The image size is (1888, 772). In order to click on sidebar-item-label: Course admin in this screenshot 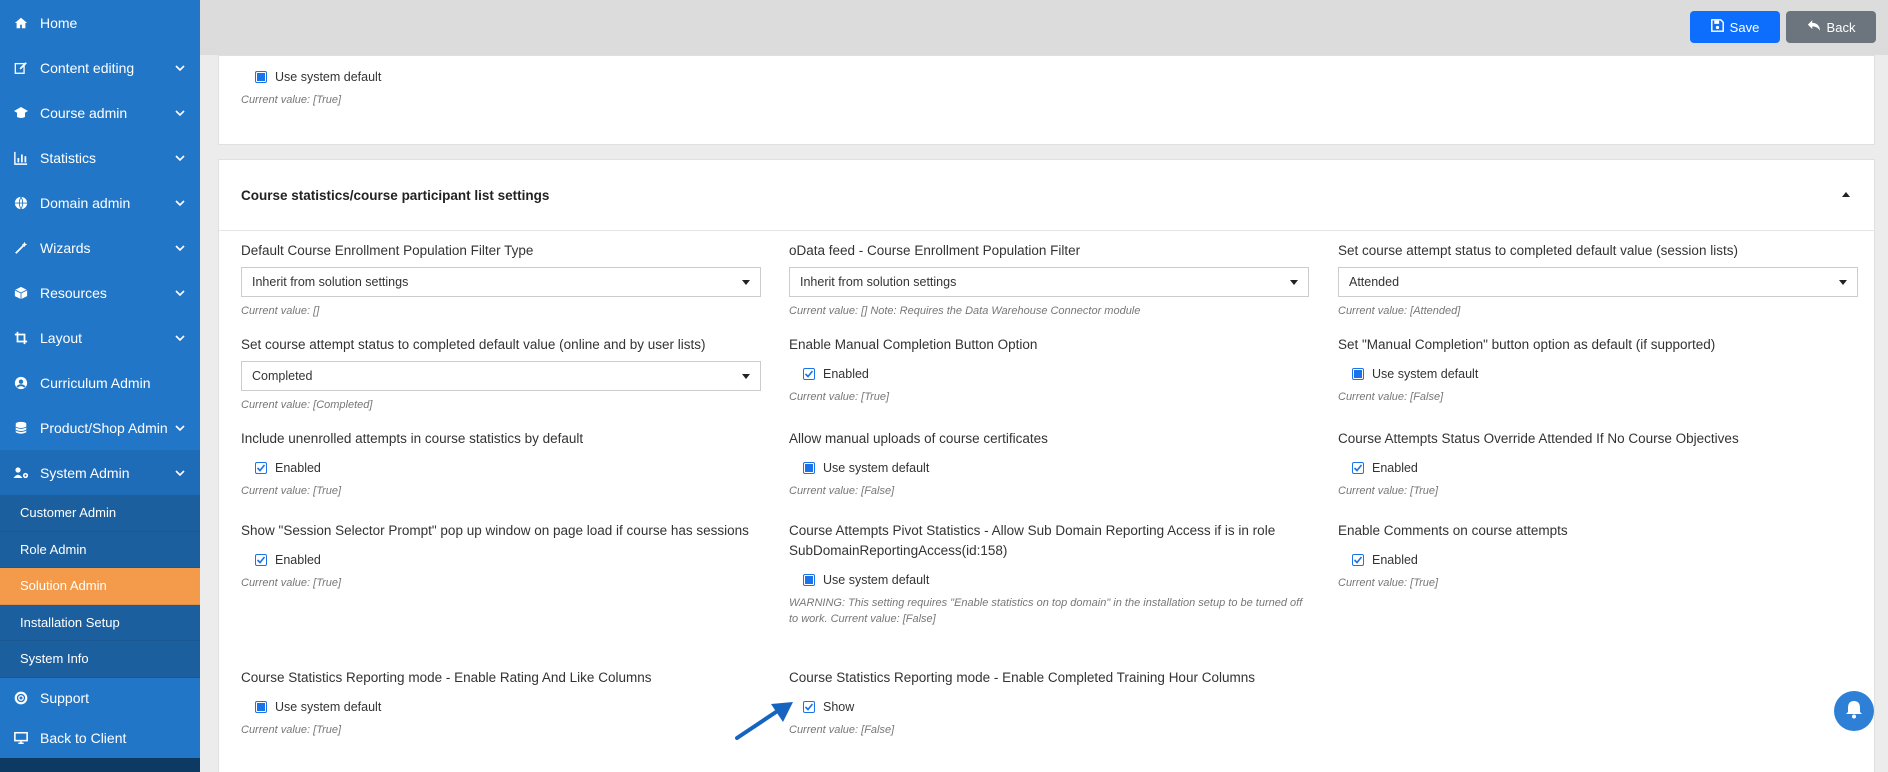, I will do `click(84, 112)`.